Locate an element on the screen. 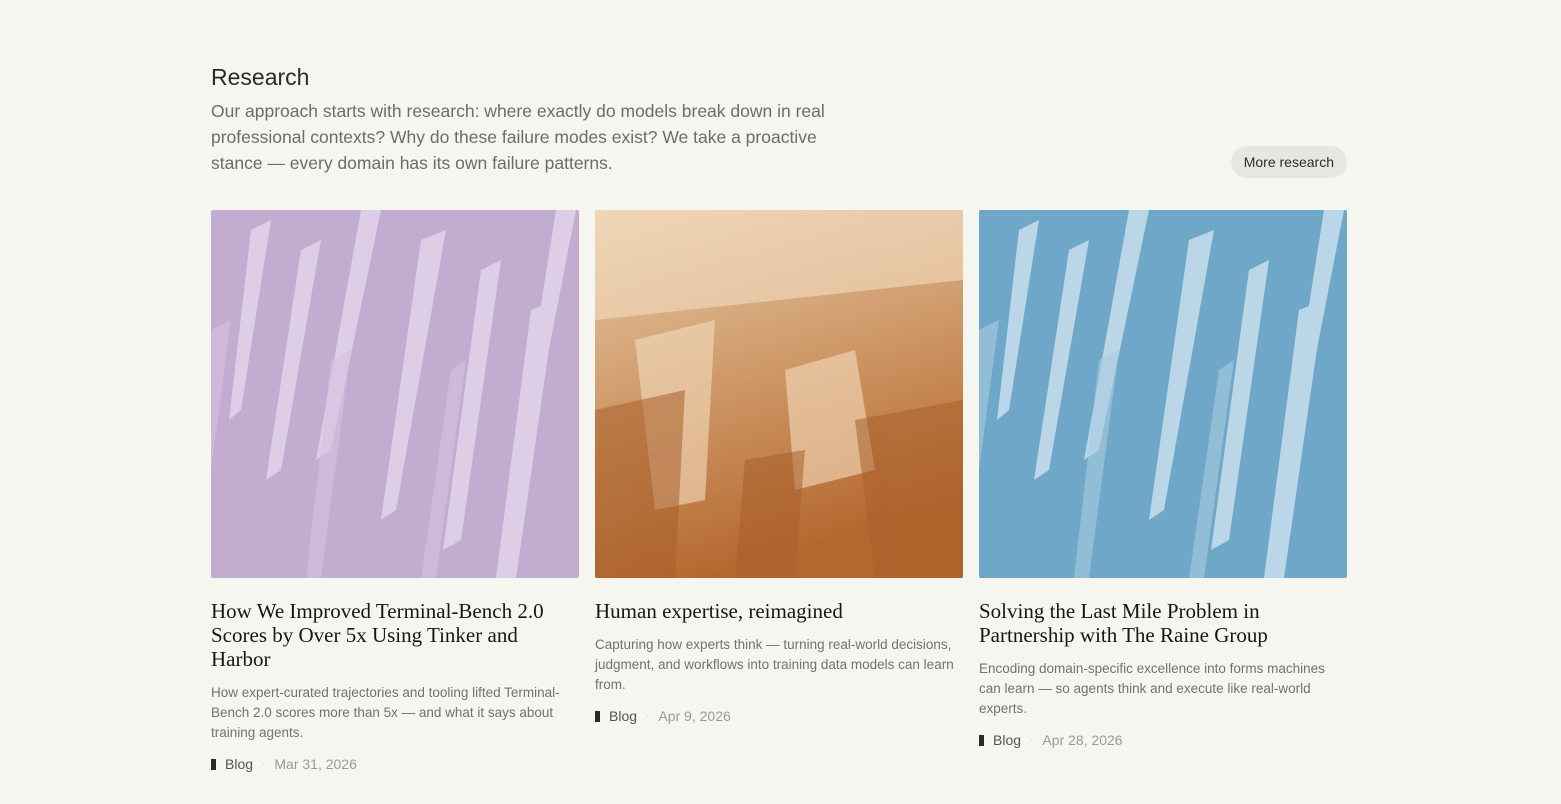  card-meta: Blog · Mar 31, 2026 is located at coordinates (395, 764).